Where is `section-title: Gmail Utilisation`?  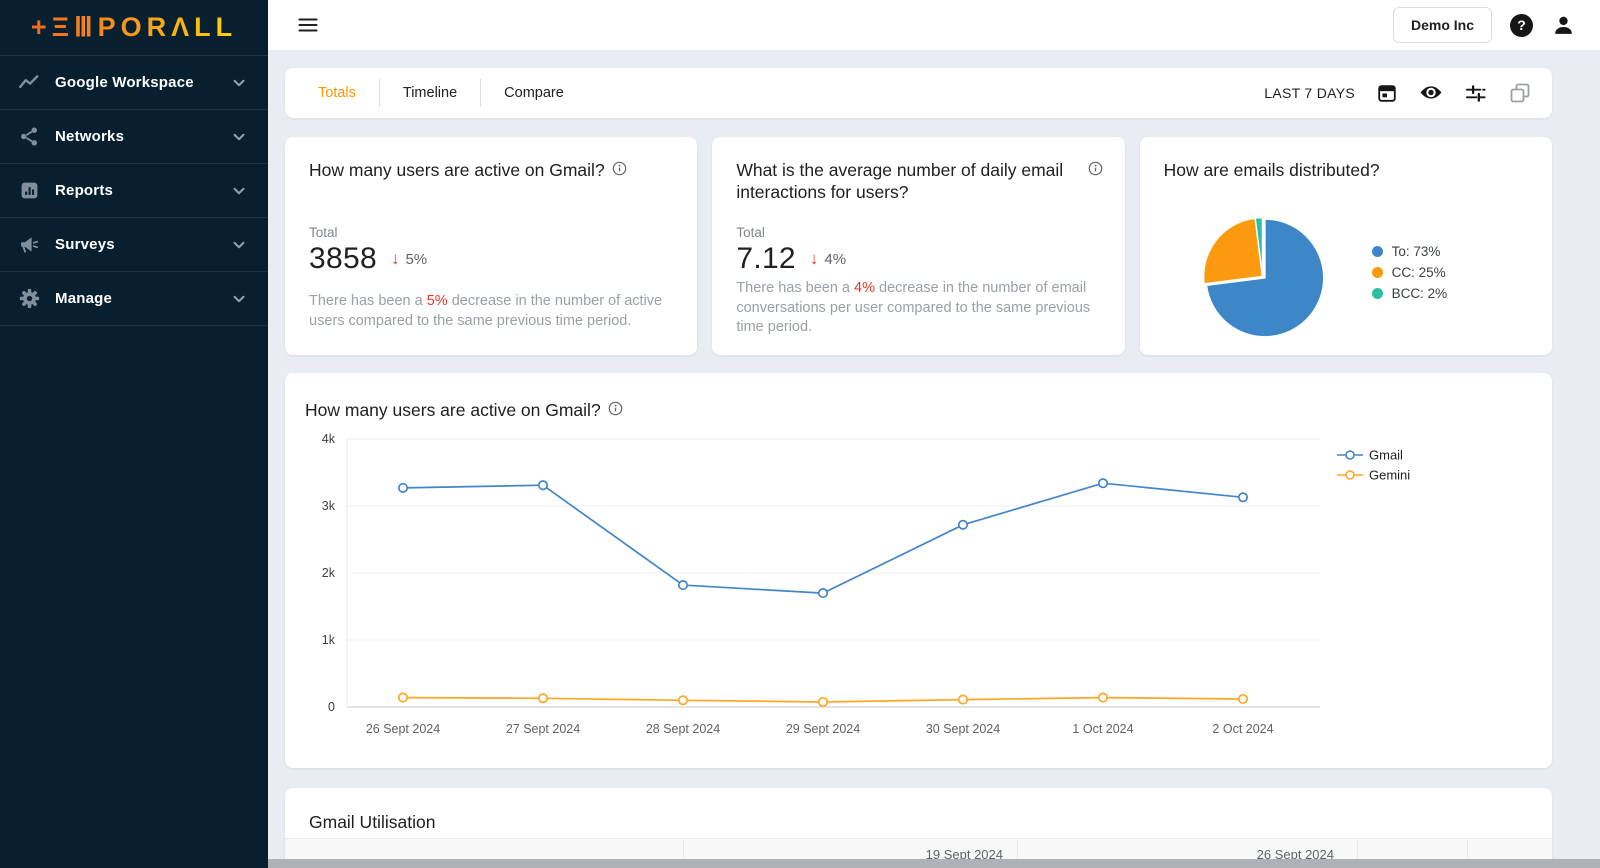 section-title: Gmail Utilisation is located at coordinates (372, 822).